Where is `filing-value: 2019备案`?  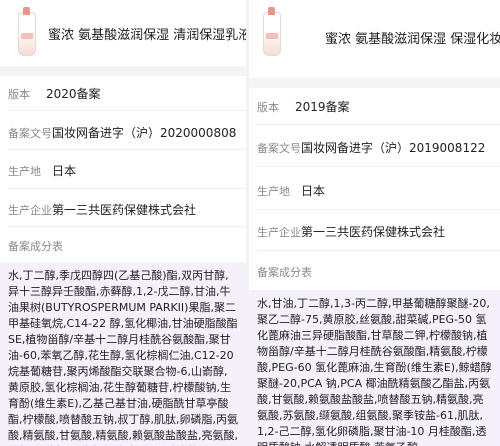 filing-value: 2019备案 is located at coordinates (322, 107).